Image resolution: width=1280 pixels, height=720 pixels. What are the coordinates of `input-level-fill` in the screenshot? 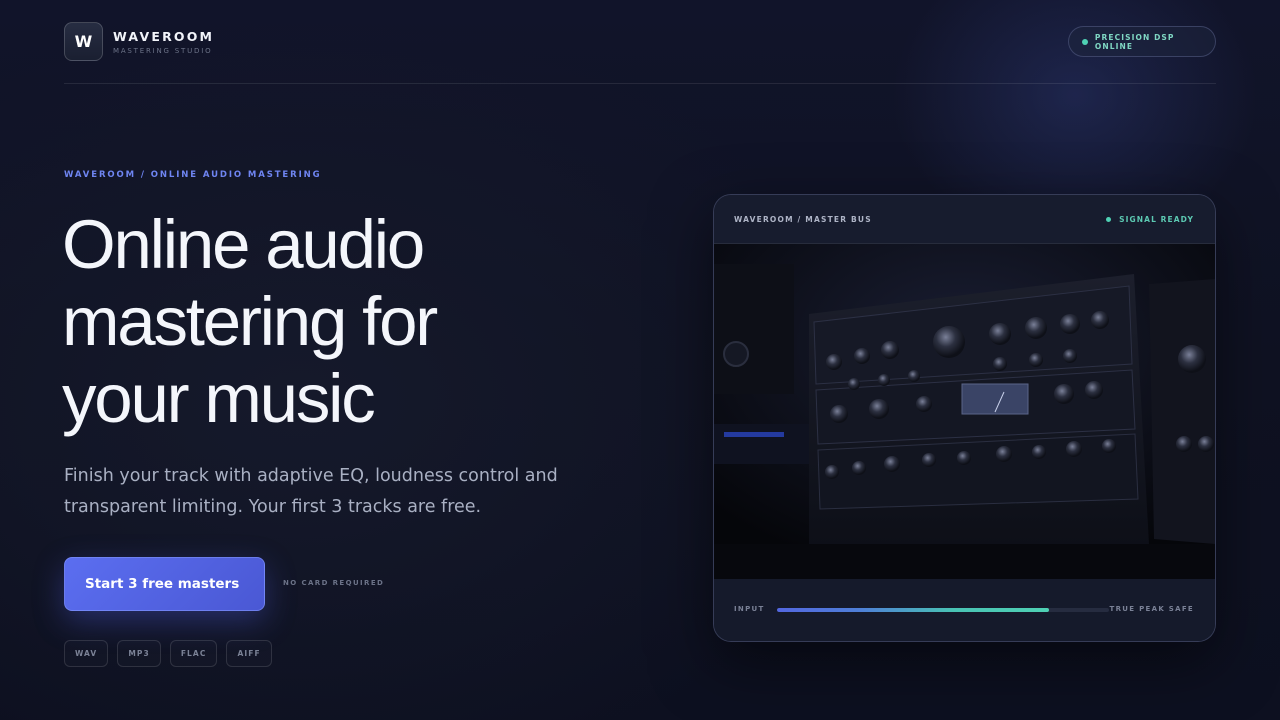 It's located at (913, 610).